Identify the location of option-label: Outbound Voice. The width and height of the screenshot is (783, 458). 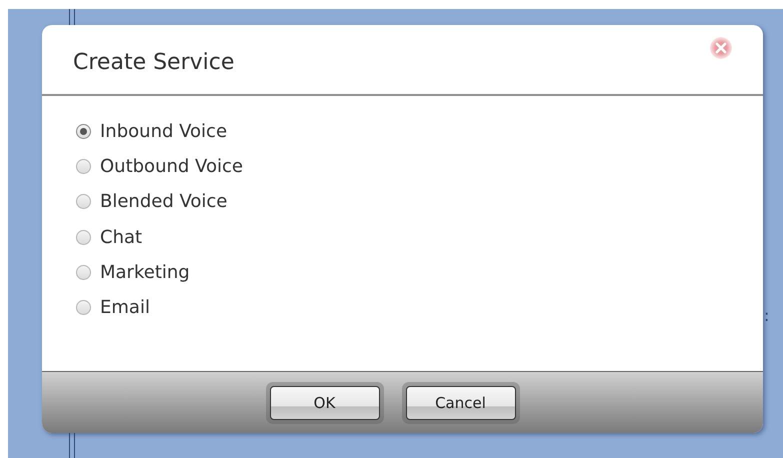
(171, 167).